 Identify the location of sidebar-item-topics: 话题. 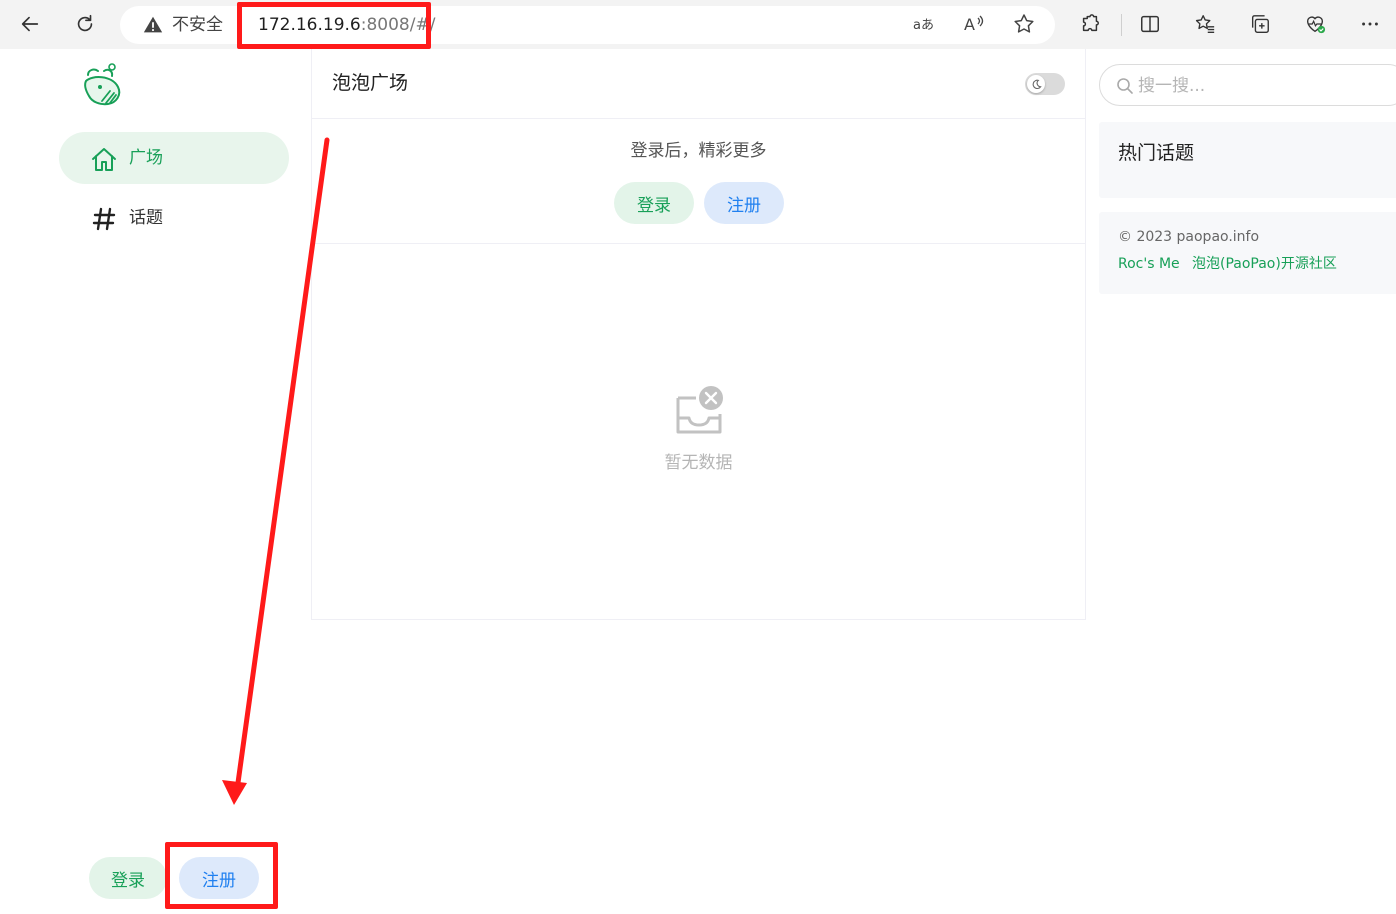
(174, 218).